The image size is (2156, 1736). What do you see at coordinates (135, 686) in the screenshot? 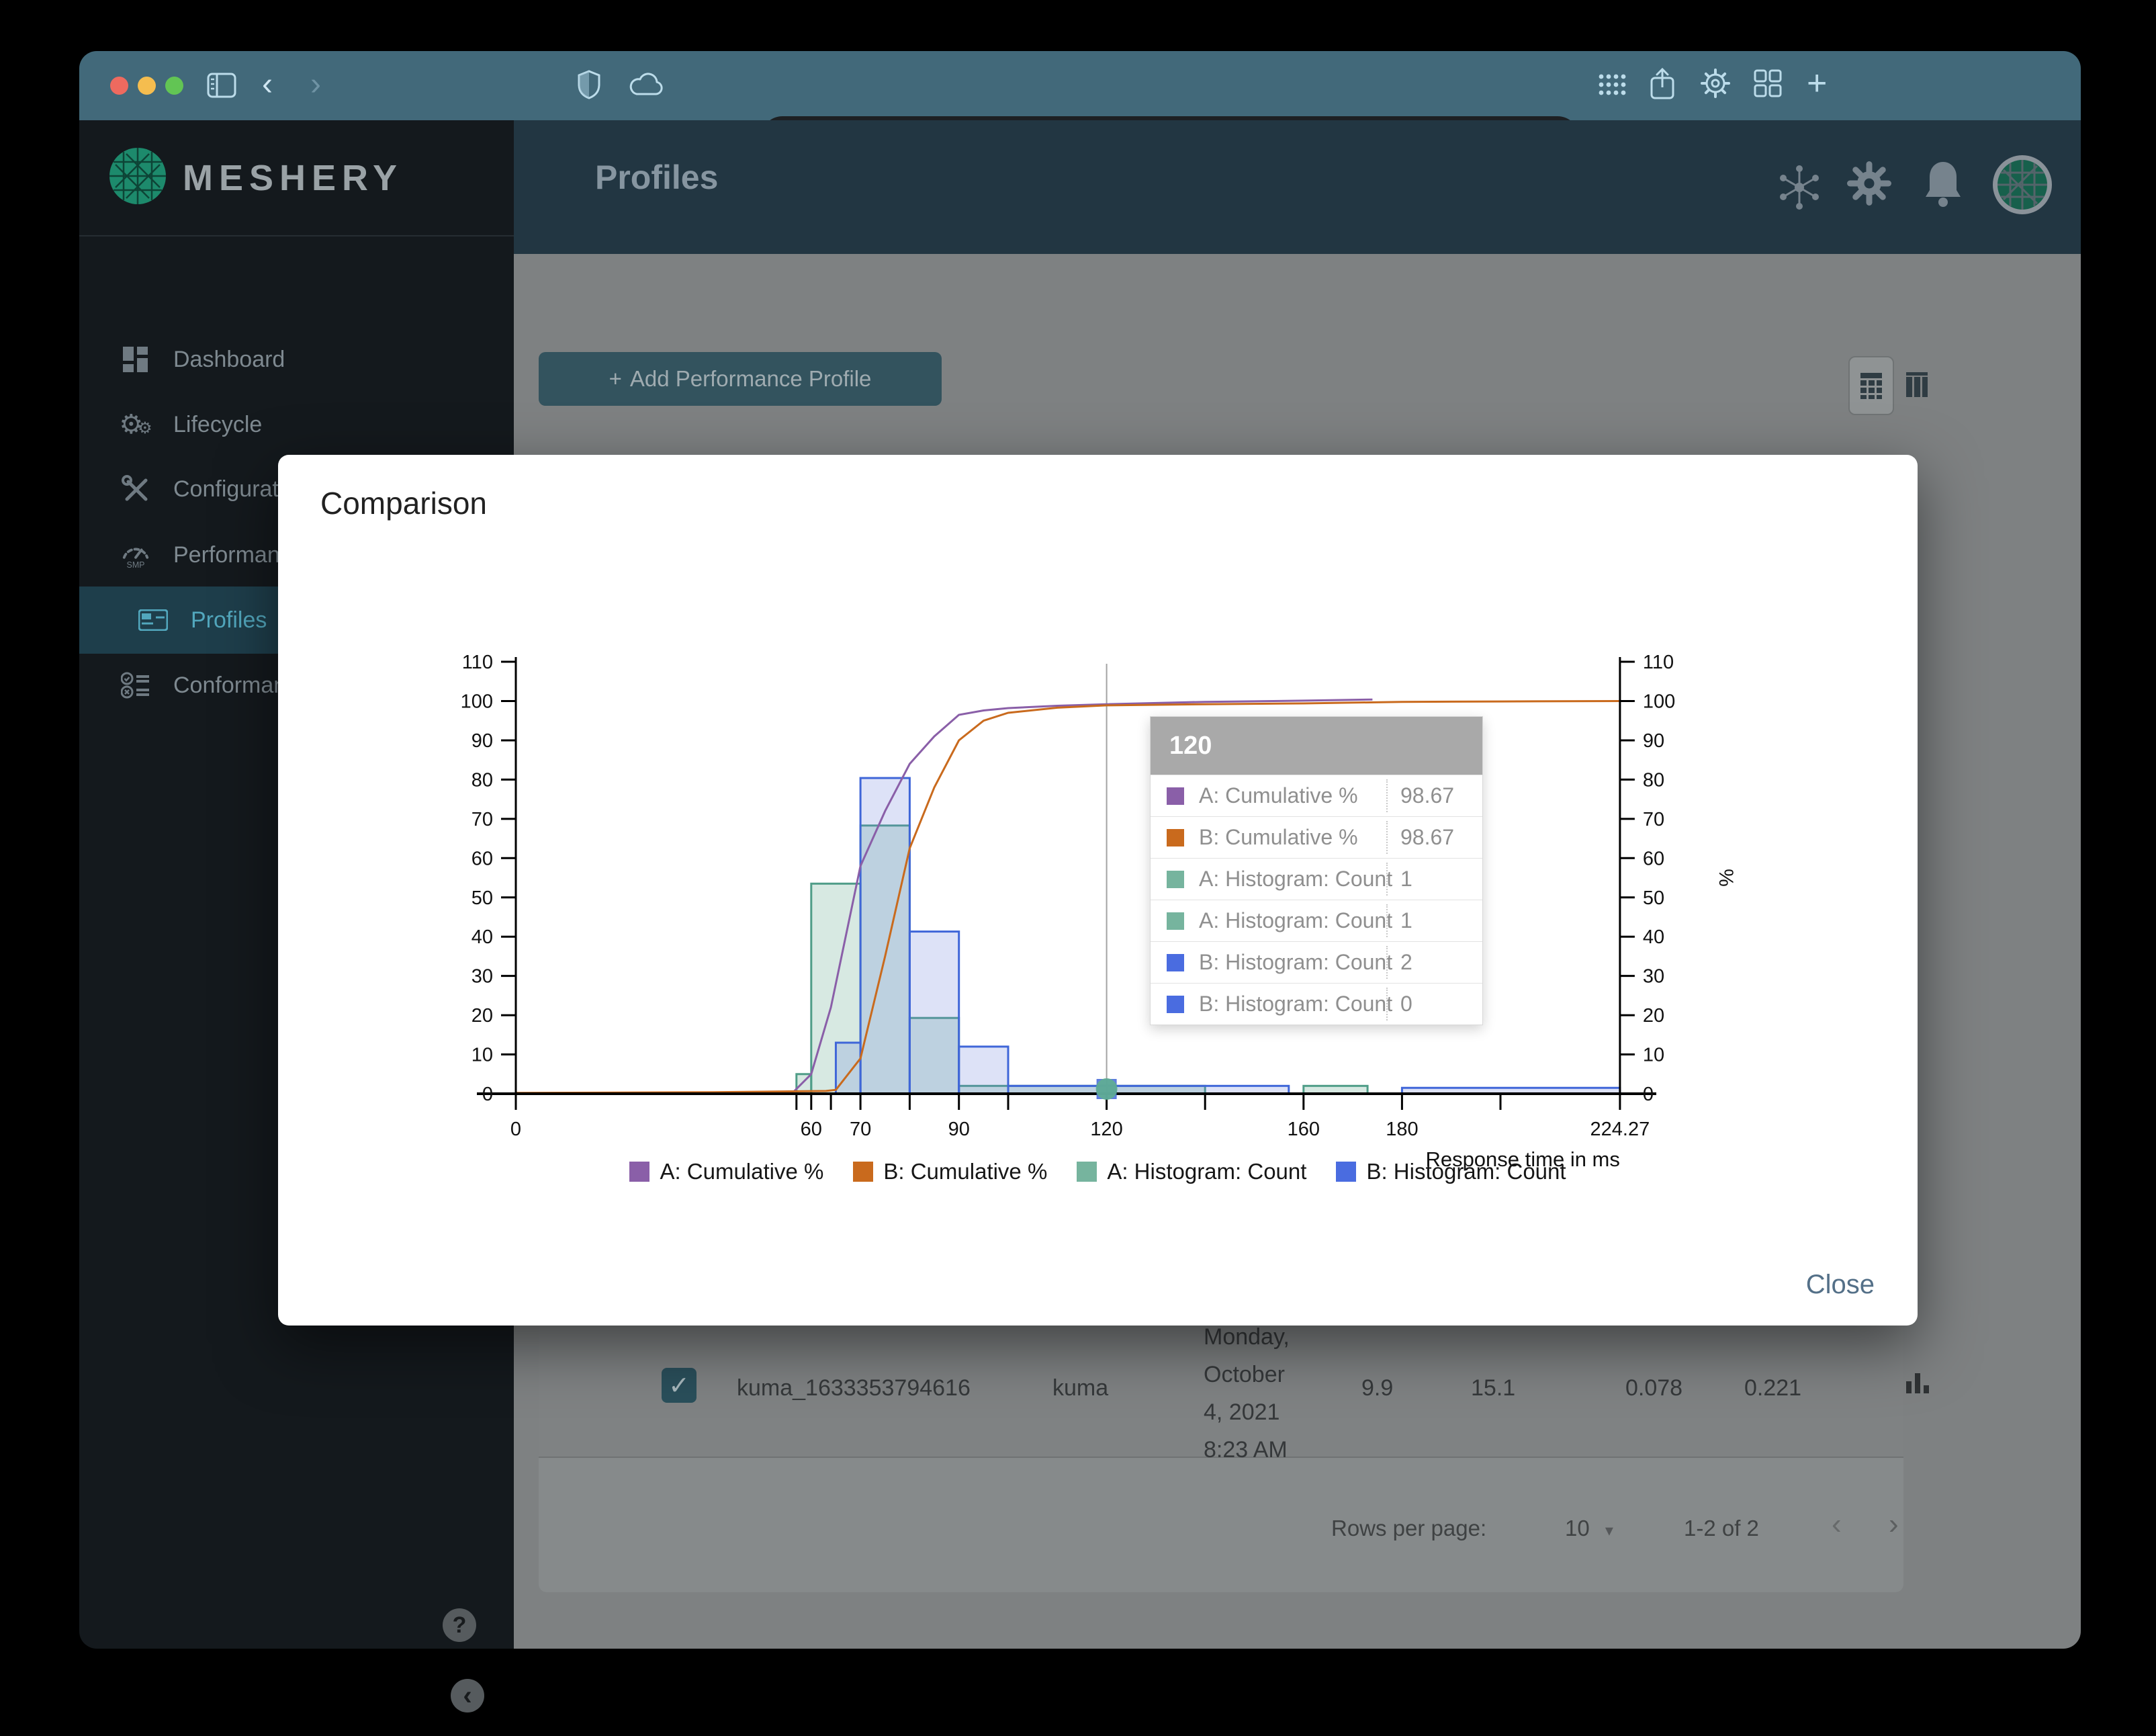
I see `conformance-checklist-icon` at bounding box center [135, 686].